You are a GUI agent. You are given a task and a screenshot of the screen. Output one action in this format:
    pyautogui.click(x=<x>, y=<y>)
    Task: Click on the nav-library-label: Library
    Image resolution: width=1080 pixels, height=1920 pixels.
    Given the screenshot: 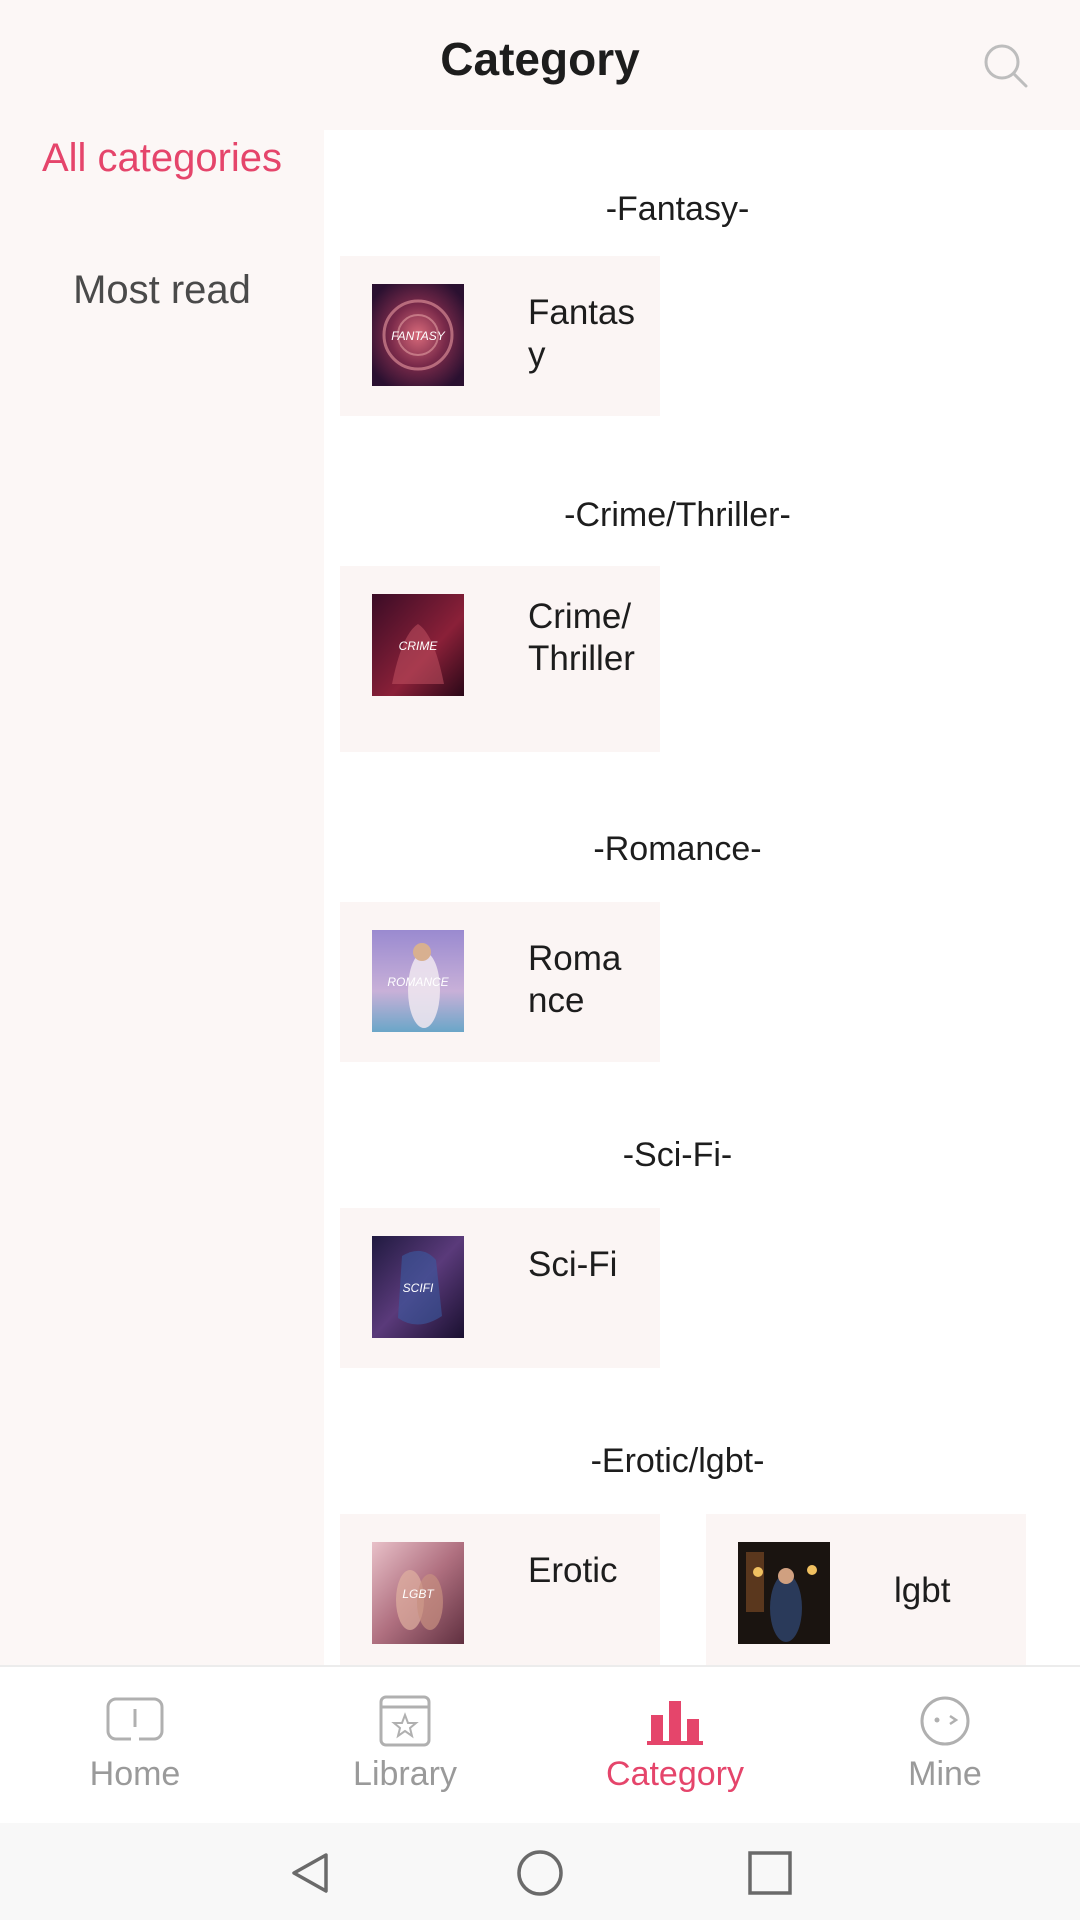 What is the action you would take?
    pyautogui.click(x=405, y=1774)
    